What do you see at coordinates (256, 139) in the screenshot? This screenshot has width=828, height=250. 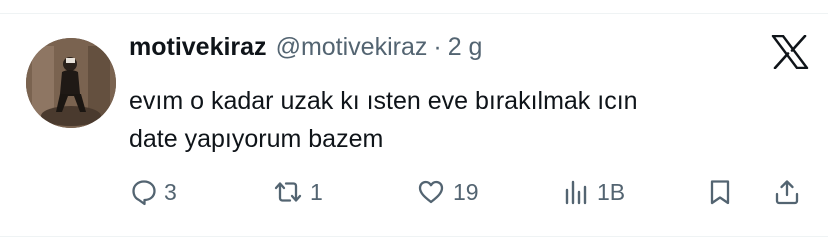 I see `tweet-text-line: date yapıyorum bazem` at bounding box center [256, 139].